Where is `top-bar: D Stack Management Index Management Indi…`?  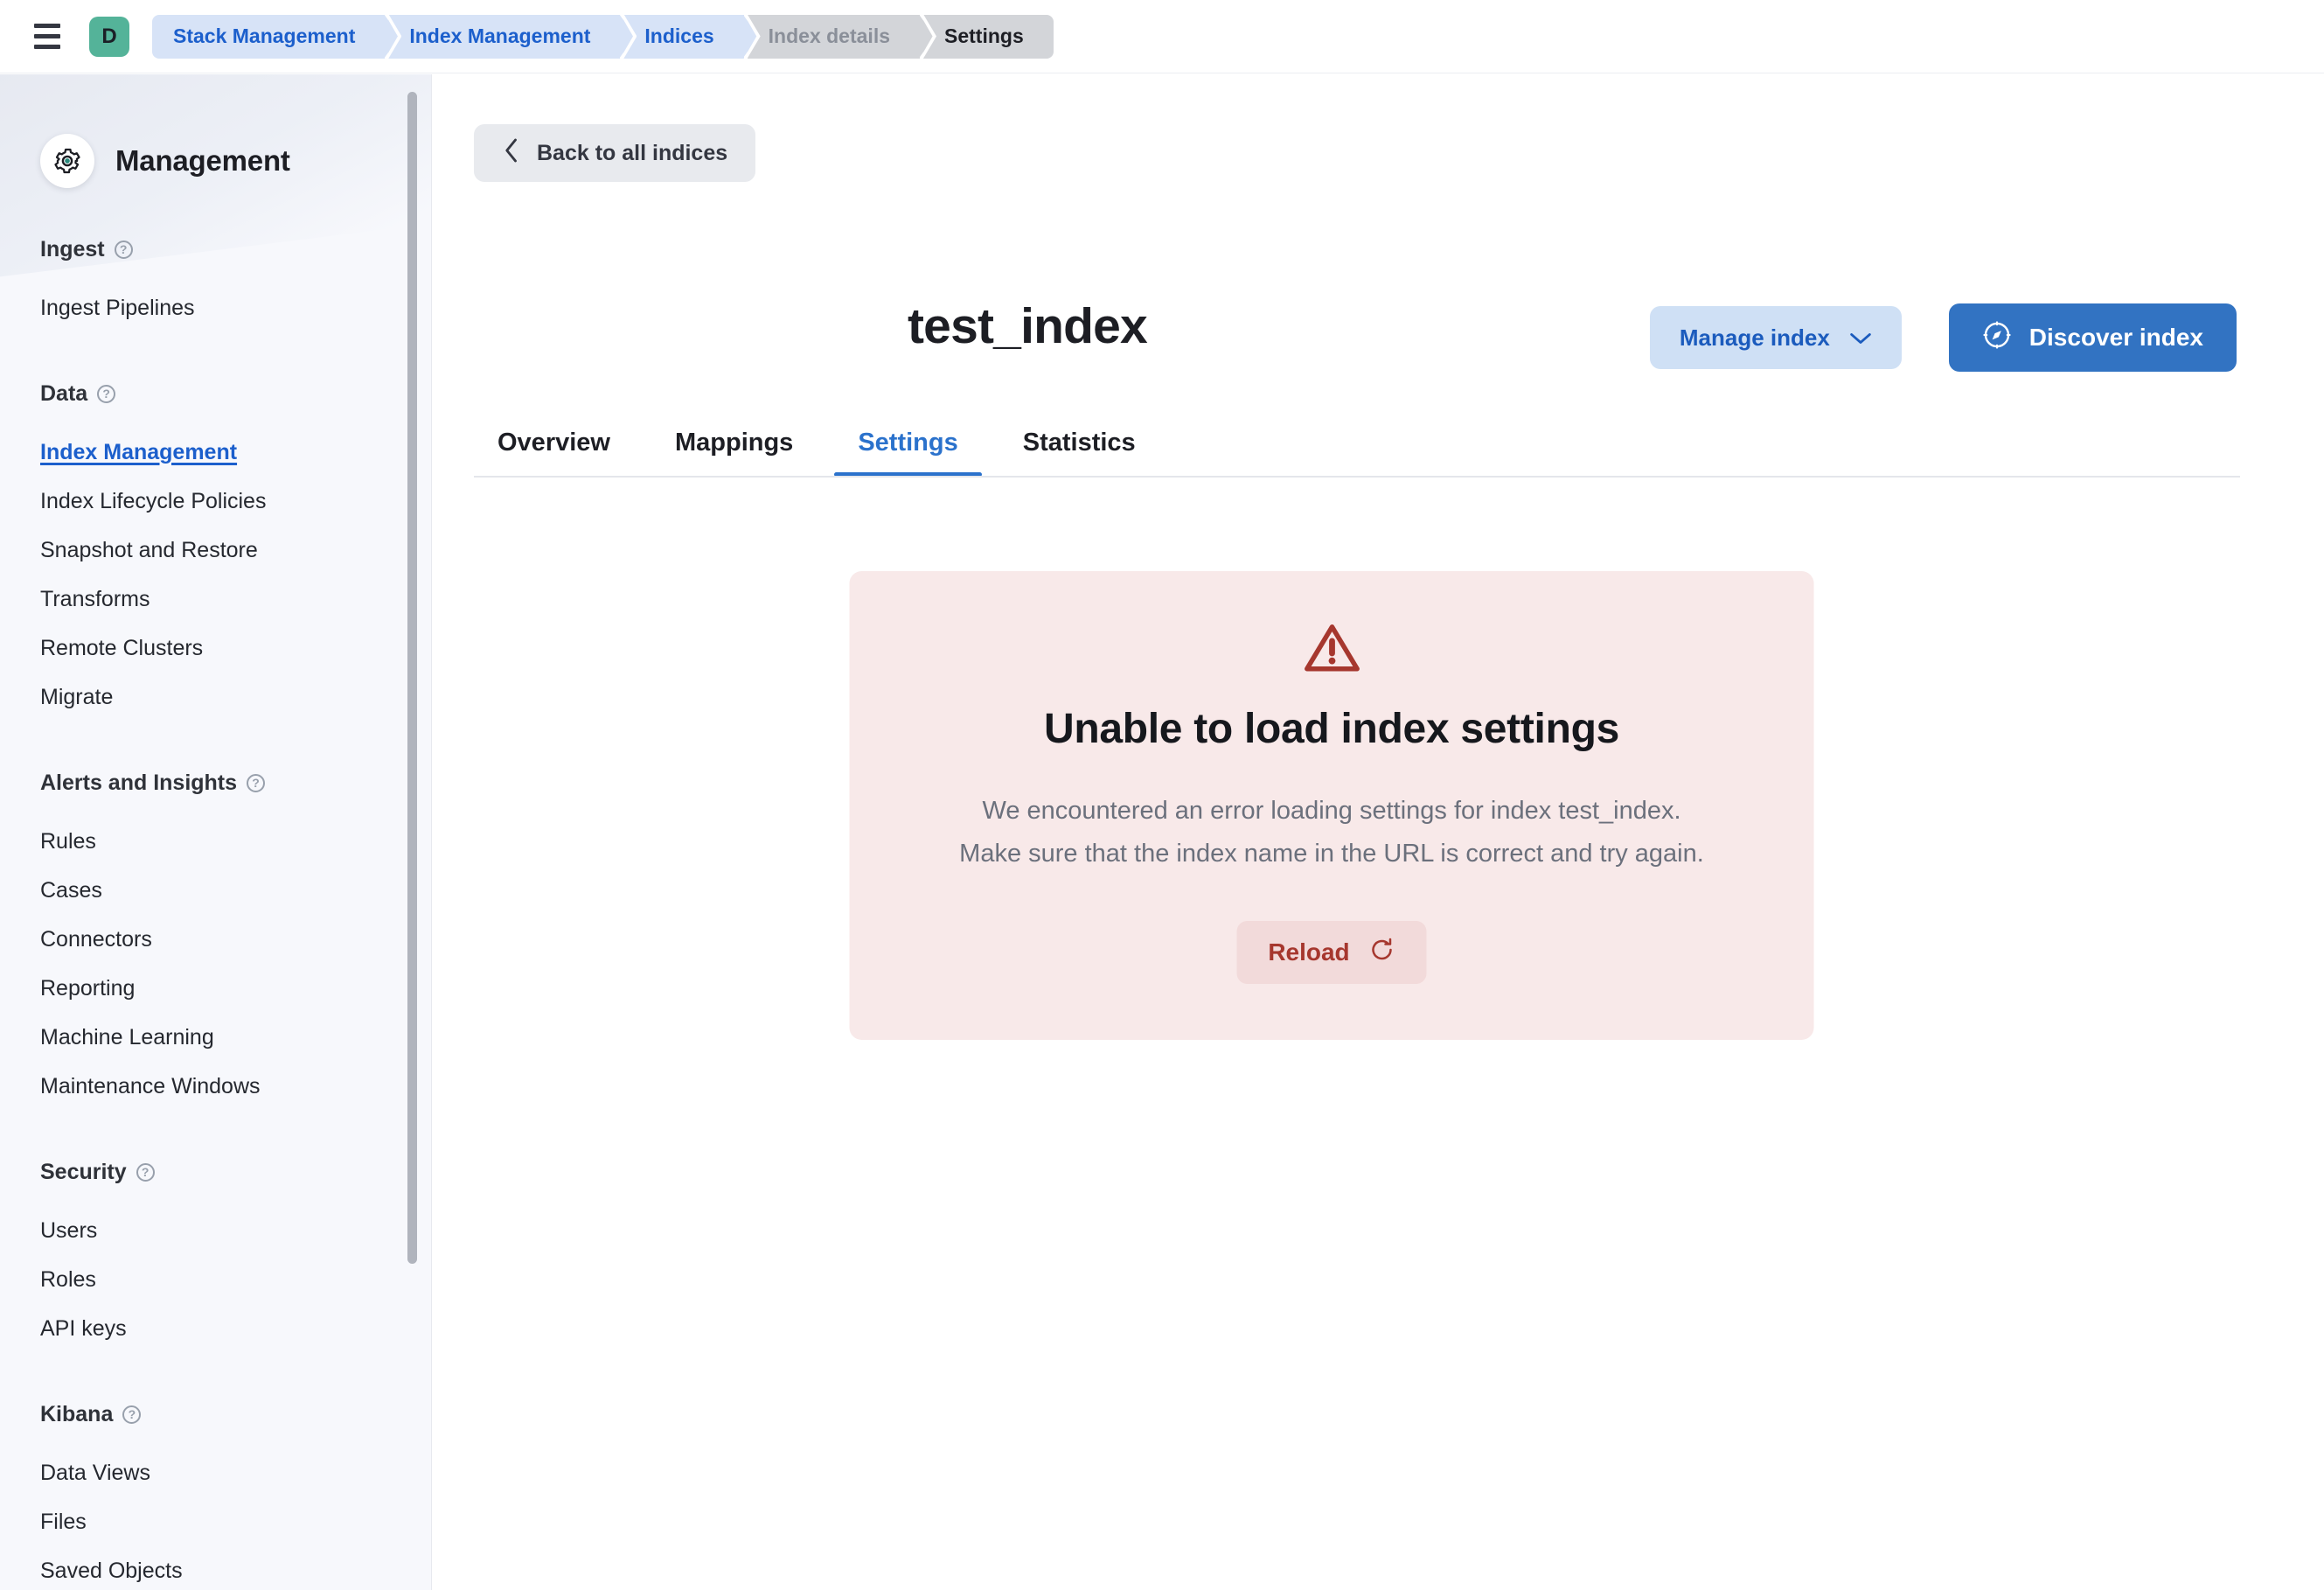 top-bar: D Stack Management Index Management Indi… is located at coordinates (1162, 36).